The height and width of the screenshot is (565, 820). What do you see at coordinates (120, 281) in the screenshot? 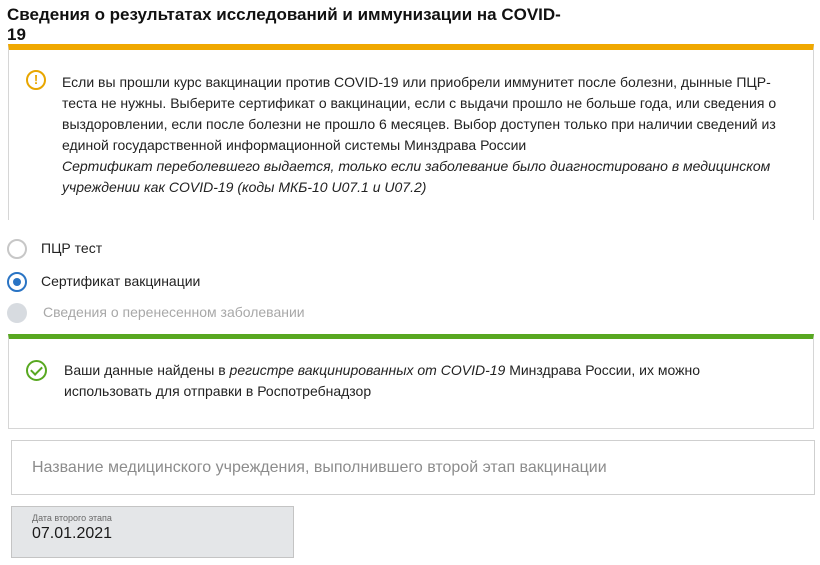
I see `radio-label-vaccination-certificate: Сертификат вакцинации` at bounding box center [120, 281].